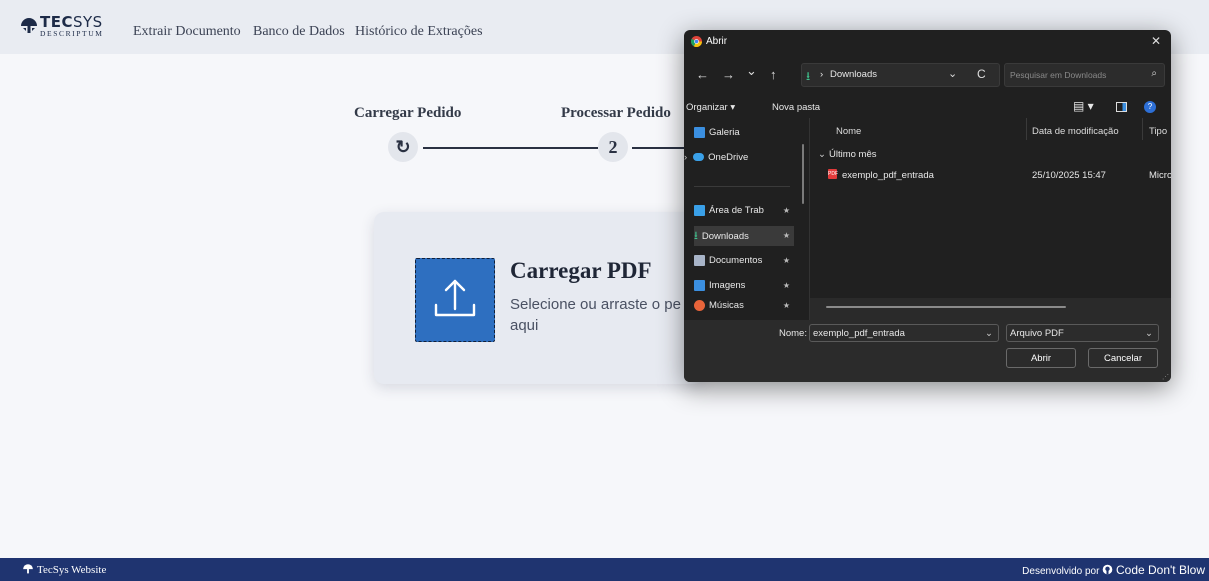  I want to click on column-header-type: Tipo, so click(1158, 131).